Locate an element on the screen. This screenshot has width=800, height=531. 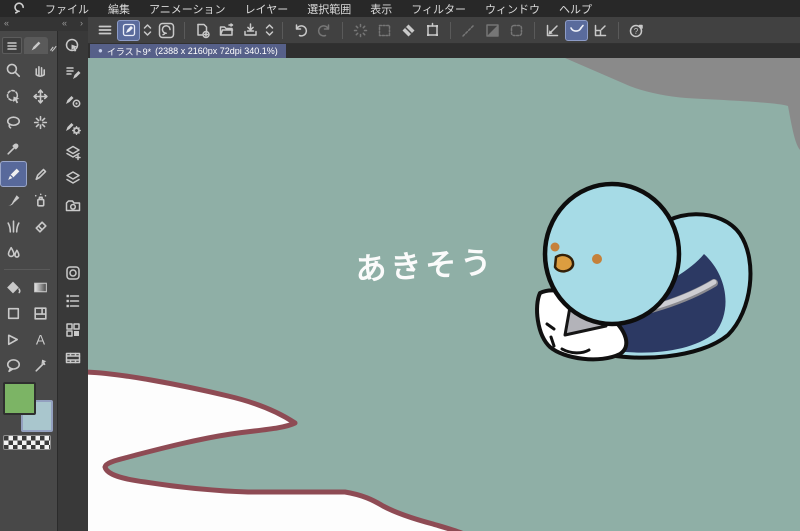
open-file-icon is located at coordinates (226, 30).